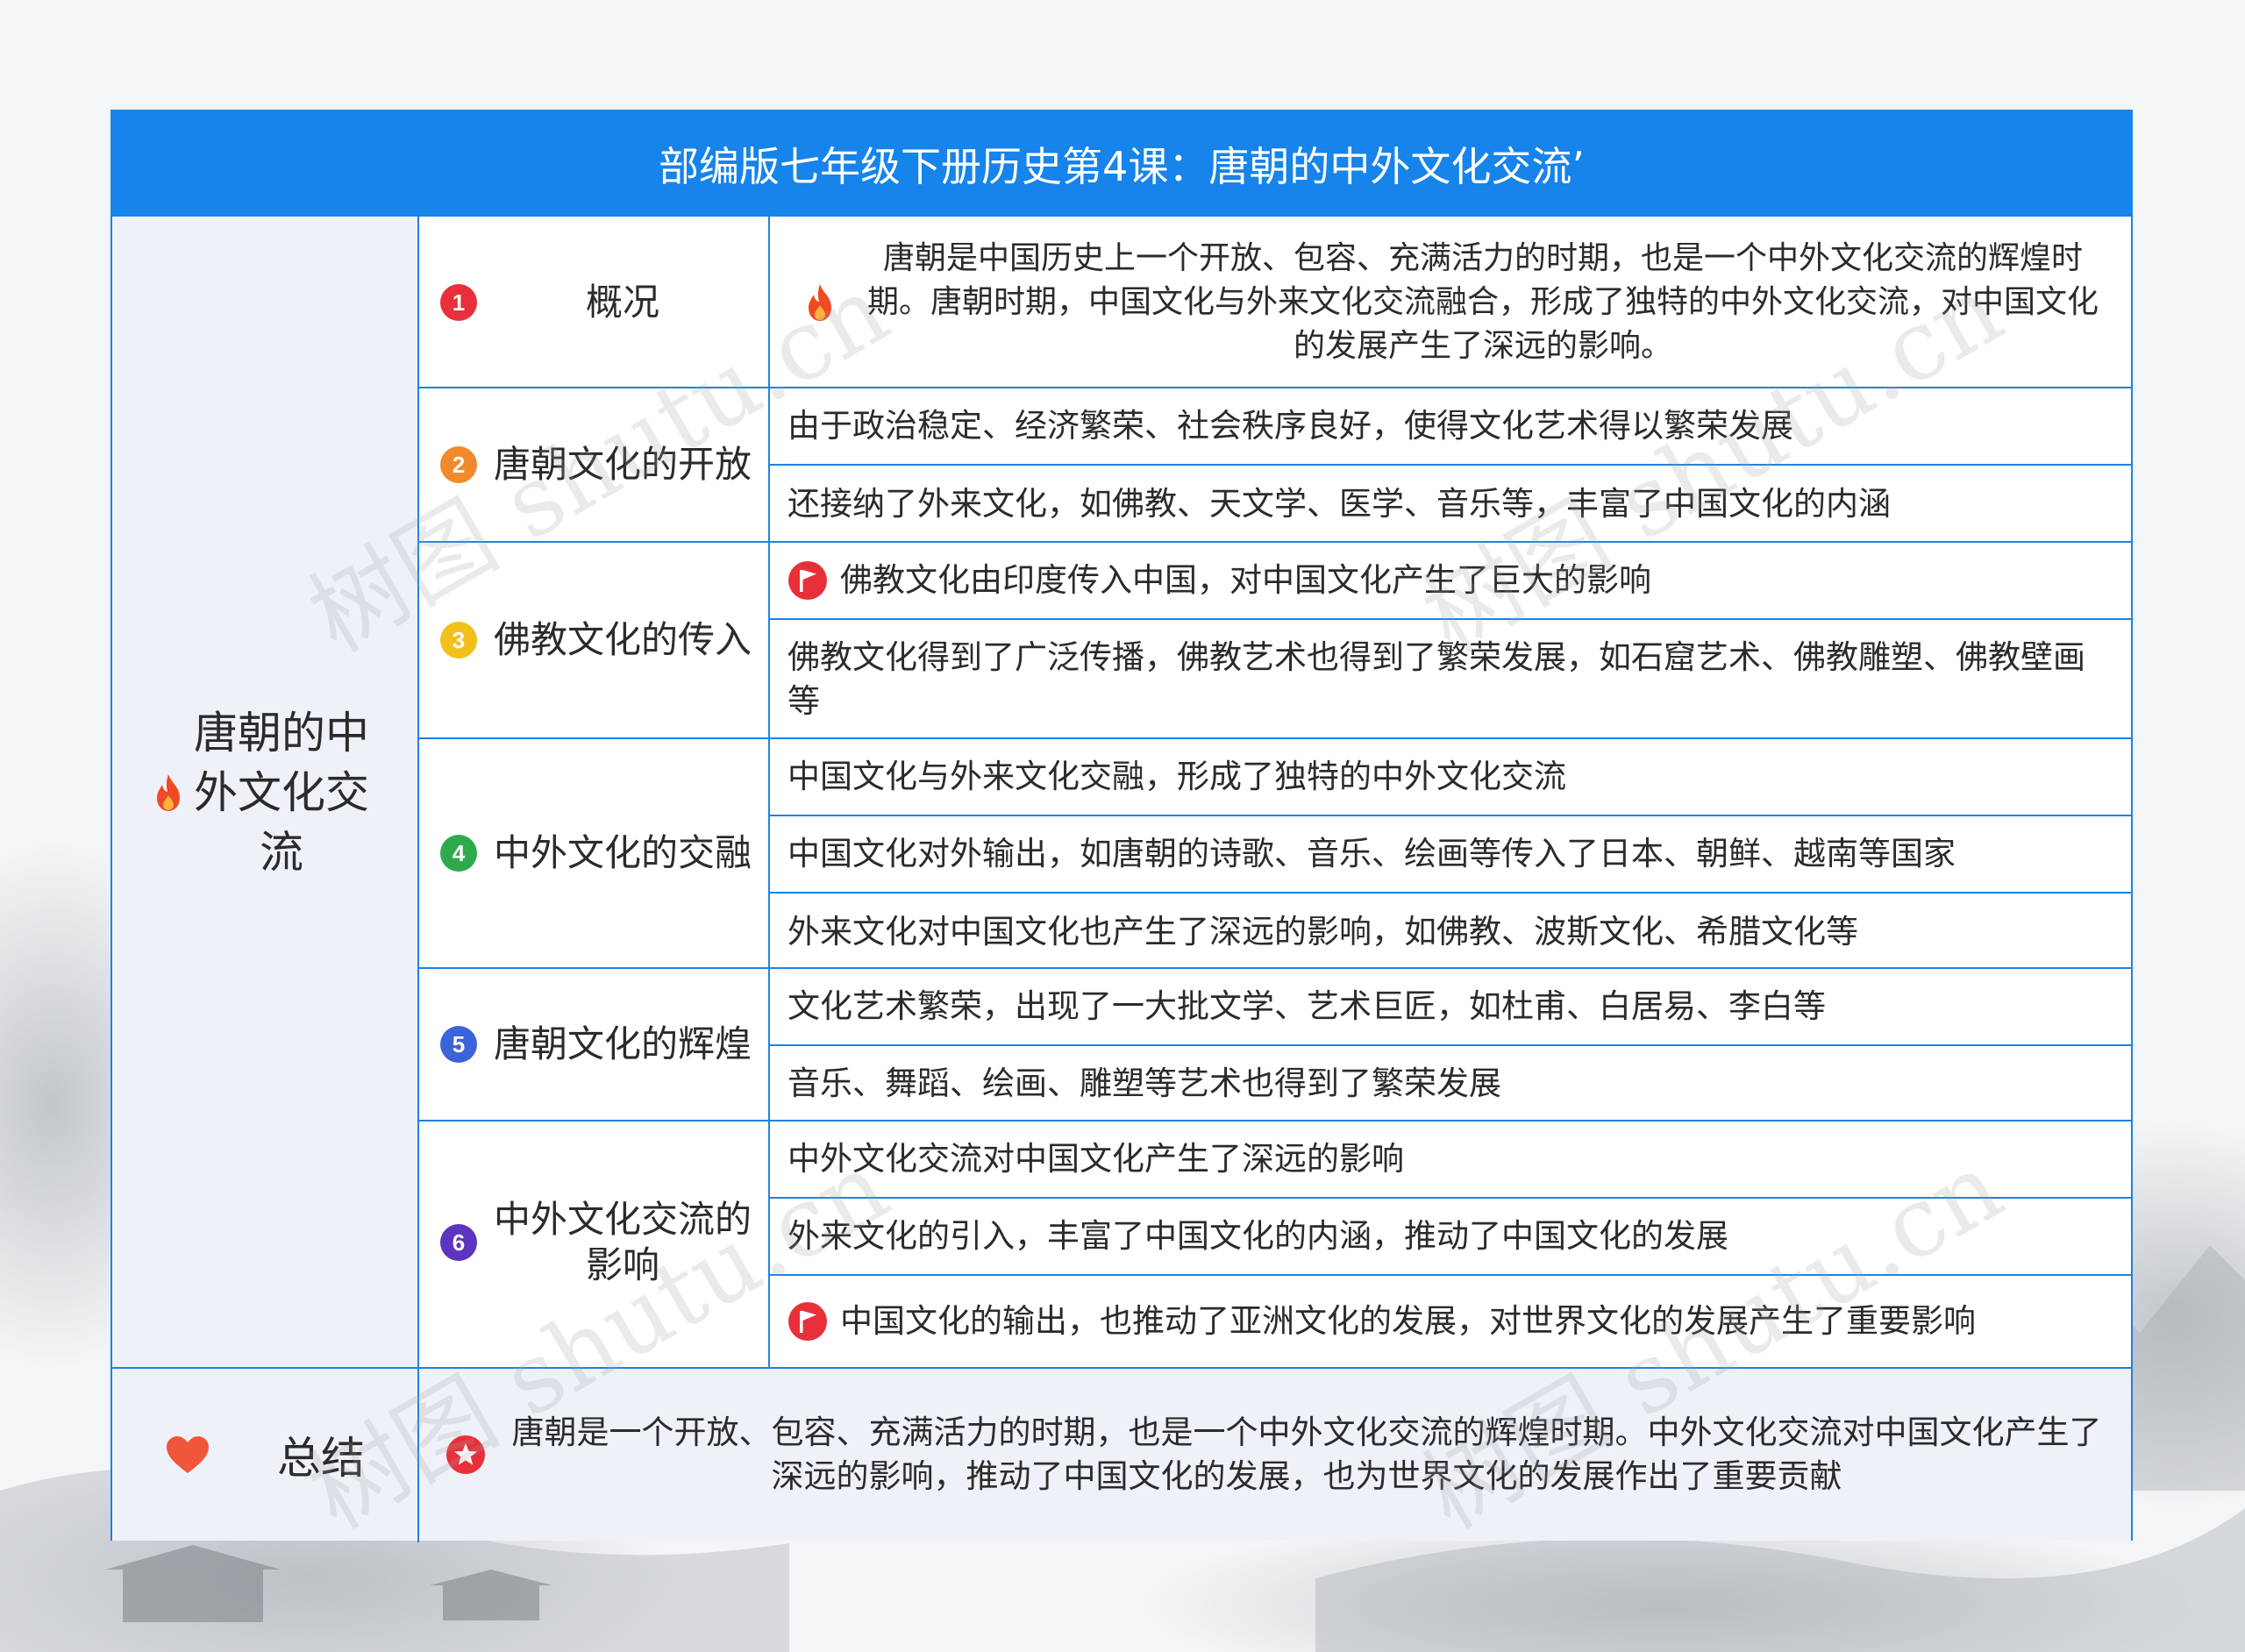  What do you see at coordinates (622, 464) in the screenshot?
I see `section-label: 唐朝文化的开放` at bounding box center [622, 464].